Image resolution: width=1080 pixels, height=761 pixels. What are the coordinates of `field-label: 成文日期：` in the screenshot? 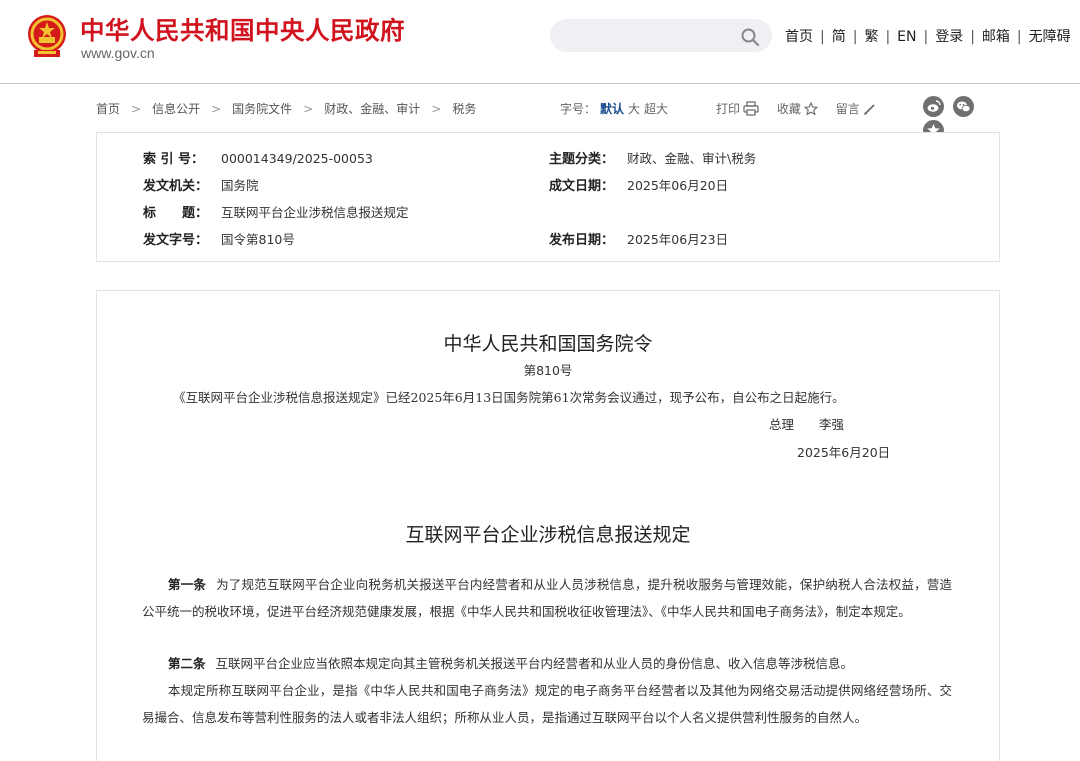 It's located at (582, 186).